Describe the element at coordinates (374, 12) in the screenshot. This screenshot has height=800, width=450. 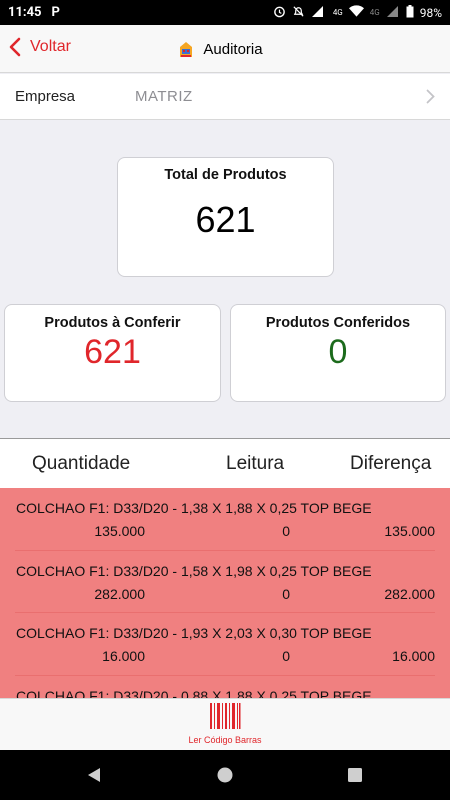
I see `network-type-label-2: 4G` at that location.